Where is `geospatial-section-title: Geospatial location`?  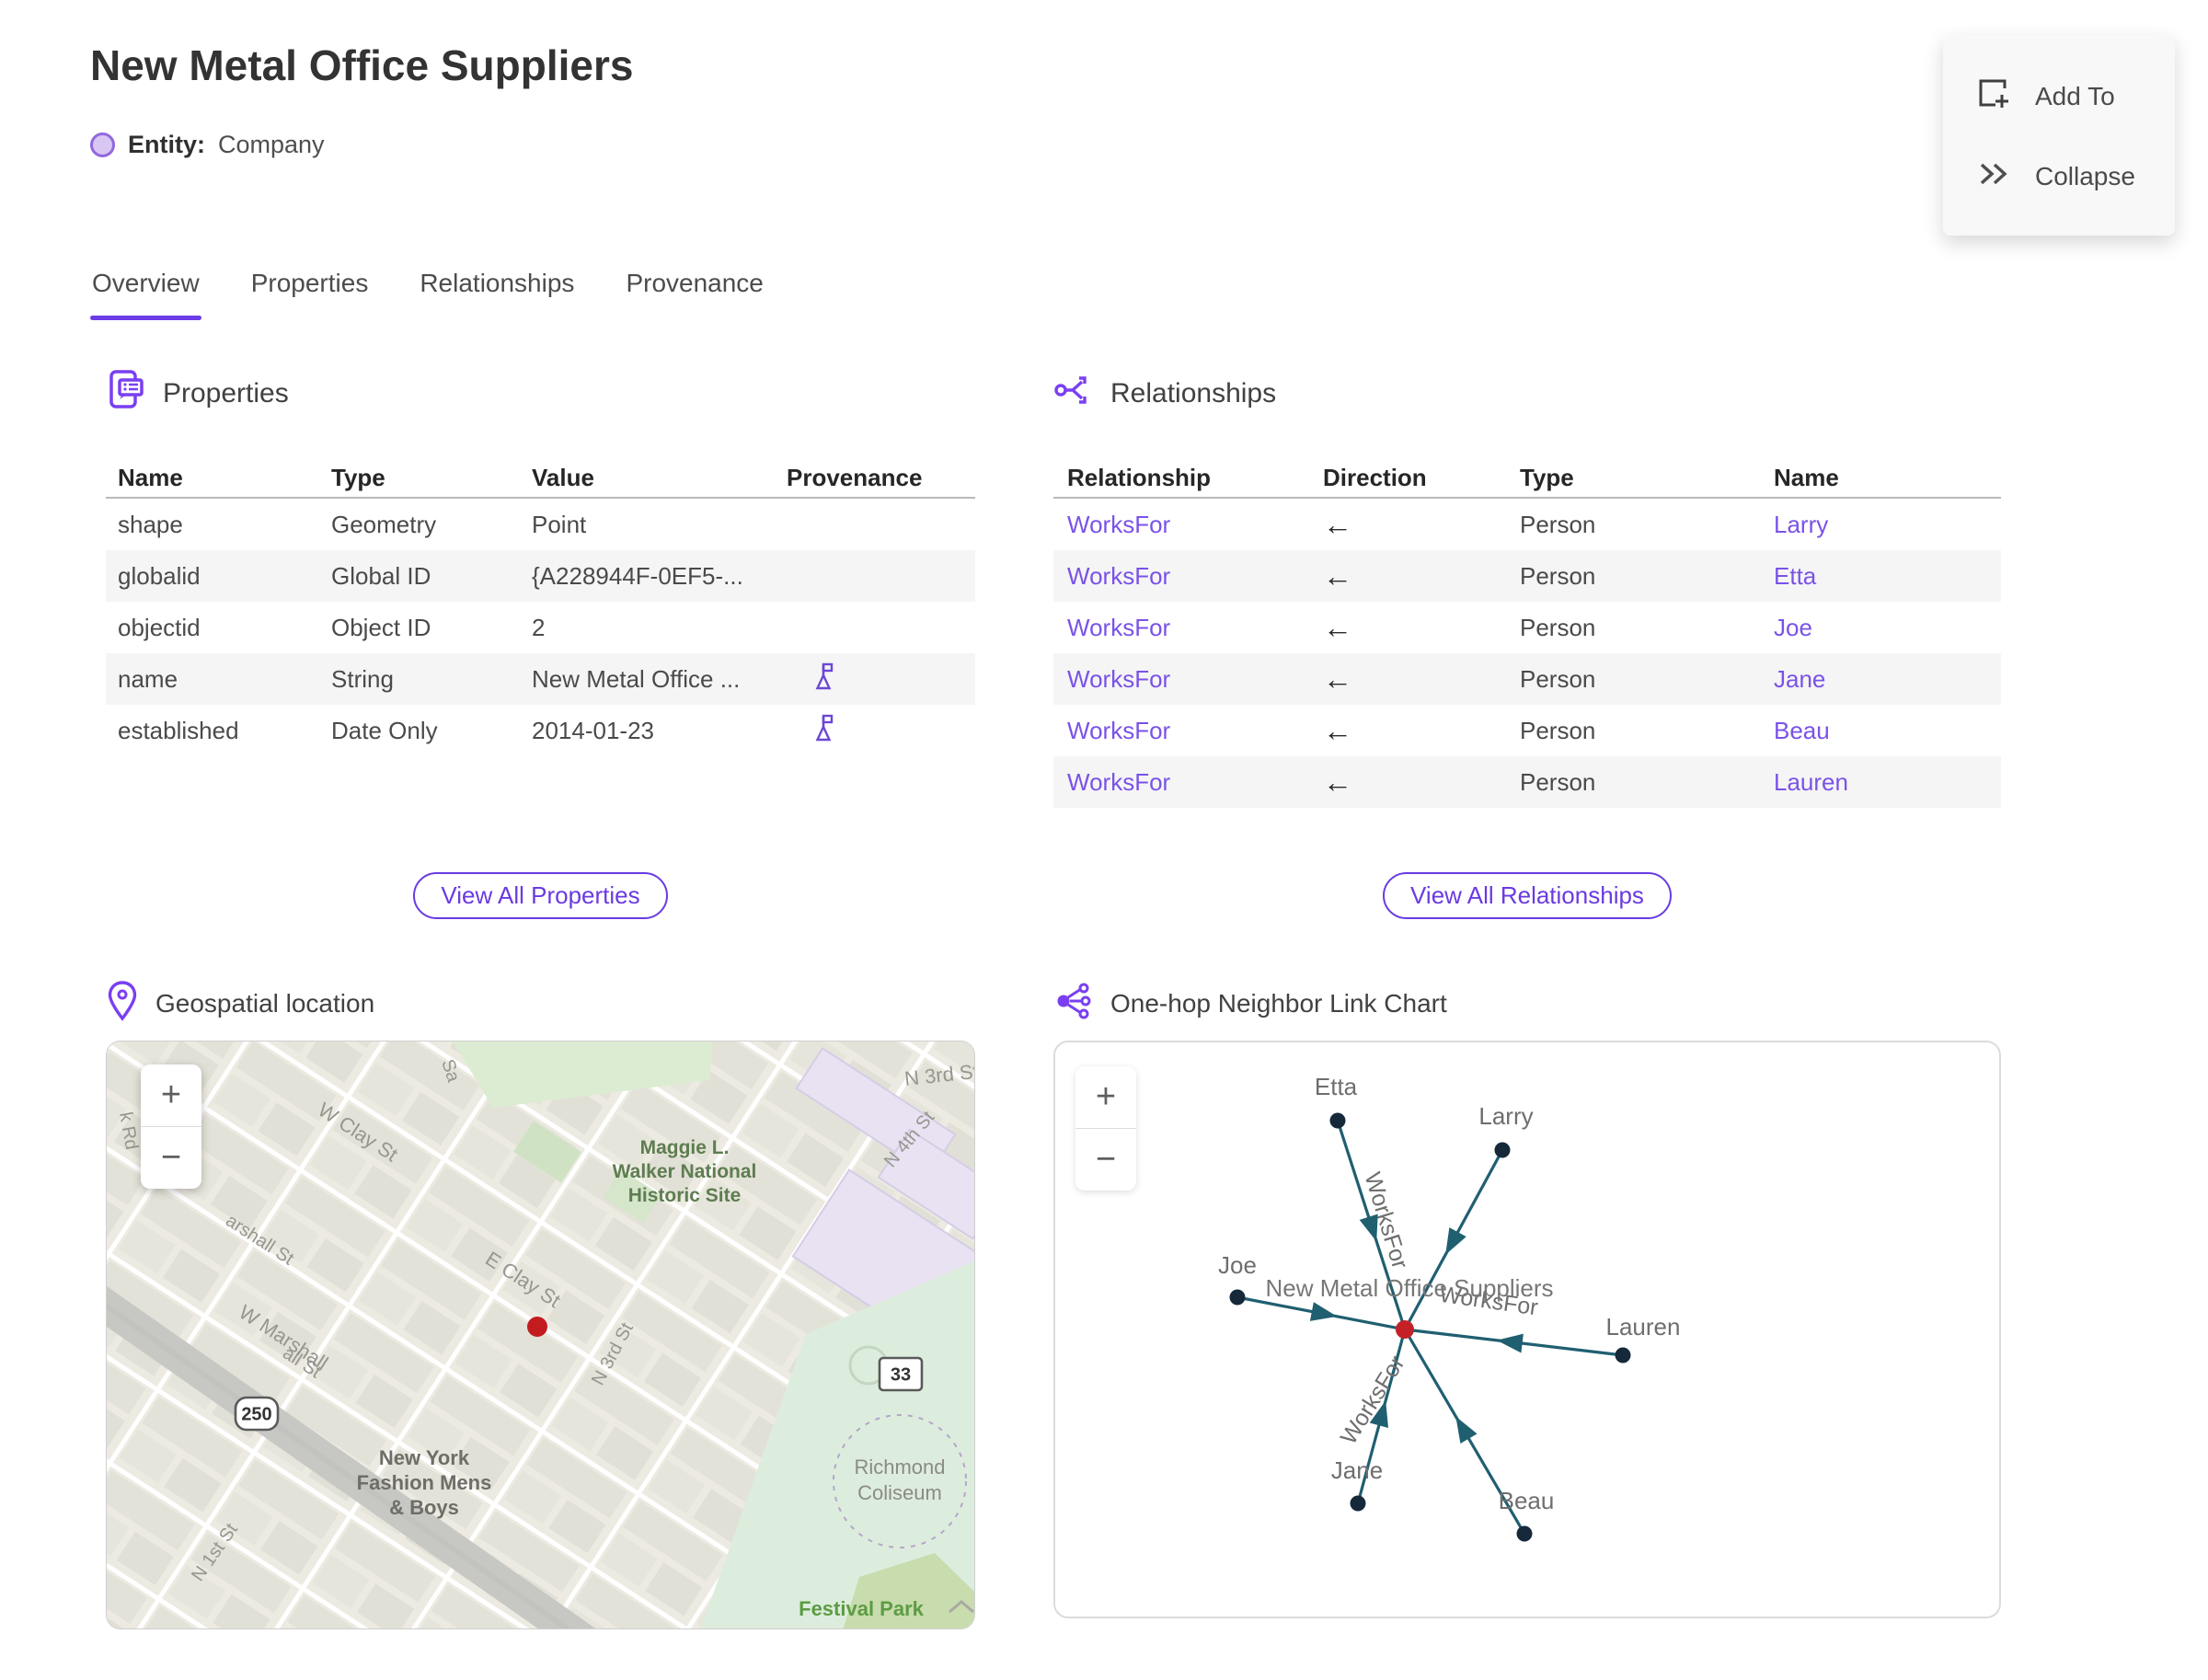
geospatial-section-title: Geospatial location is located at coordinates (265, 1003).